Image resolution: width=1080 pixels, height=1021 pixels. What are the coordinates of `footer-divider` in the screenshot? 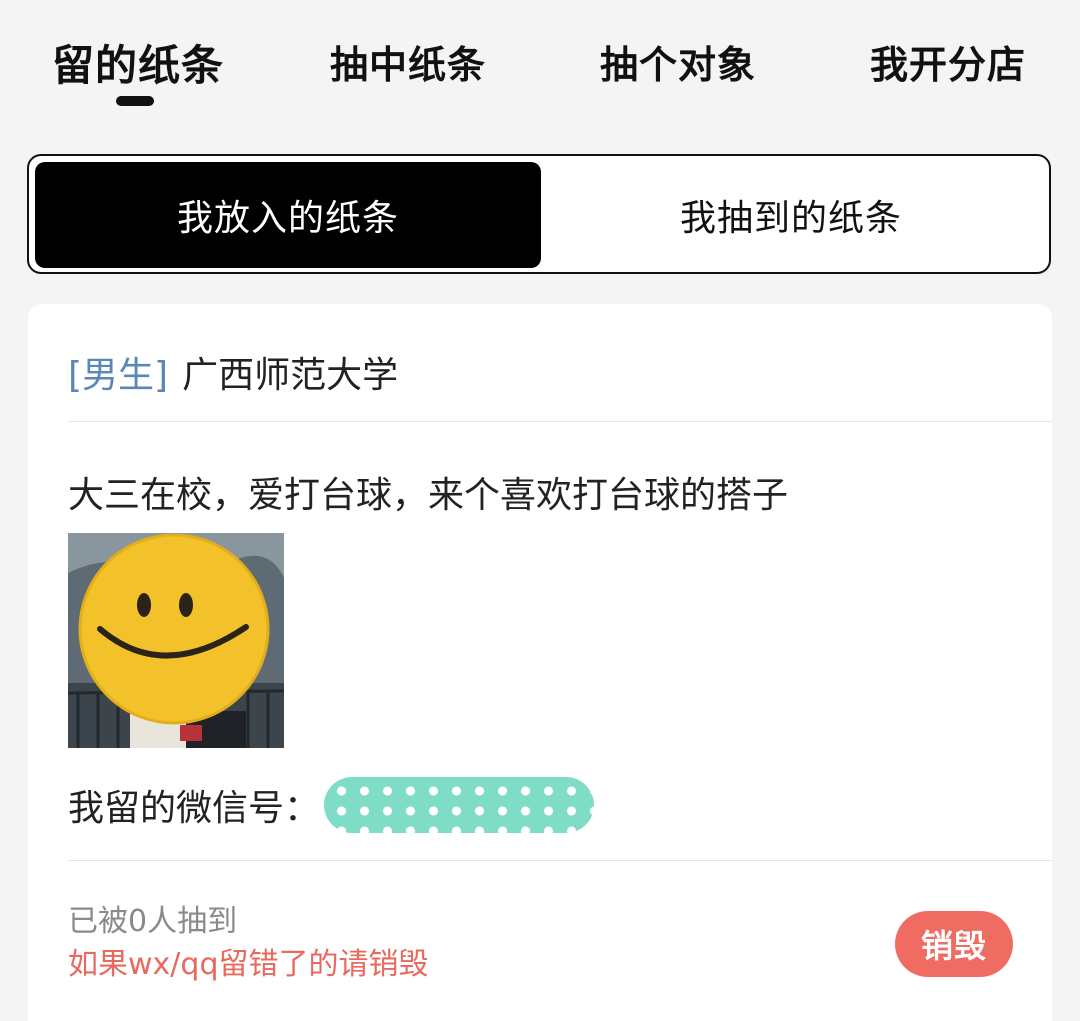 It's located at (560, 860).